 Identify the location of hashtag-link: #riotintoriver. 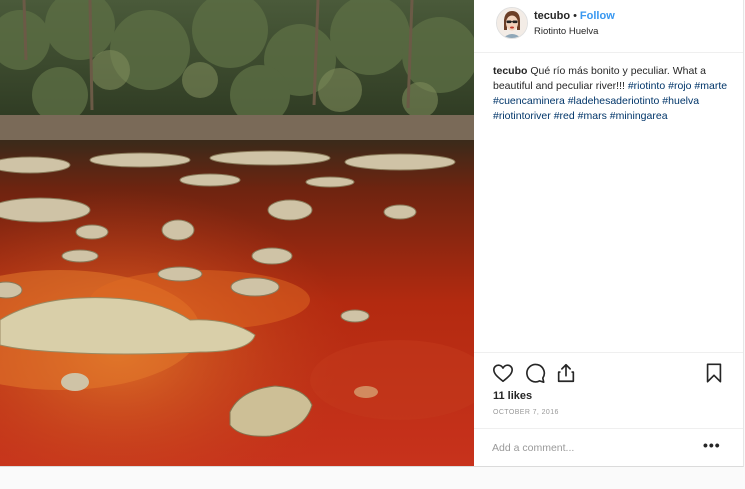
(522, 116).